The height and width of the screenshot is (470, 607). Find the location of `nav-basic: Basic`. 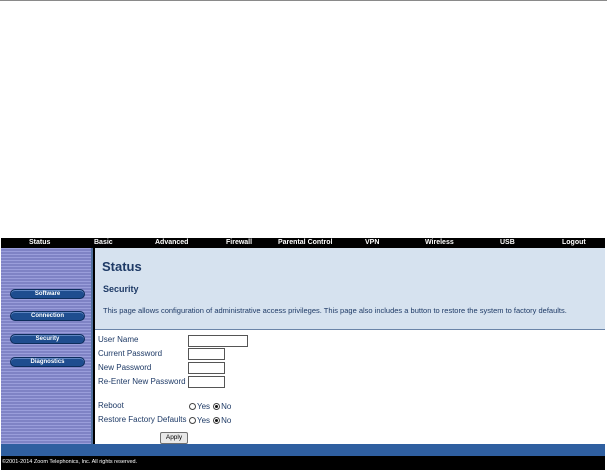

nav-basic: Basic is located at coordinates (103, 243).